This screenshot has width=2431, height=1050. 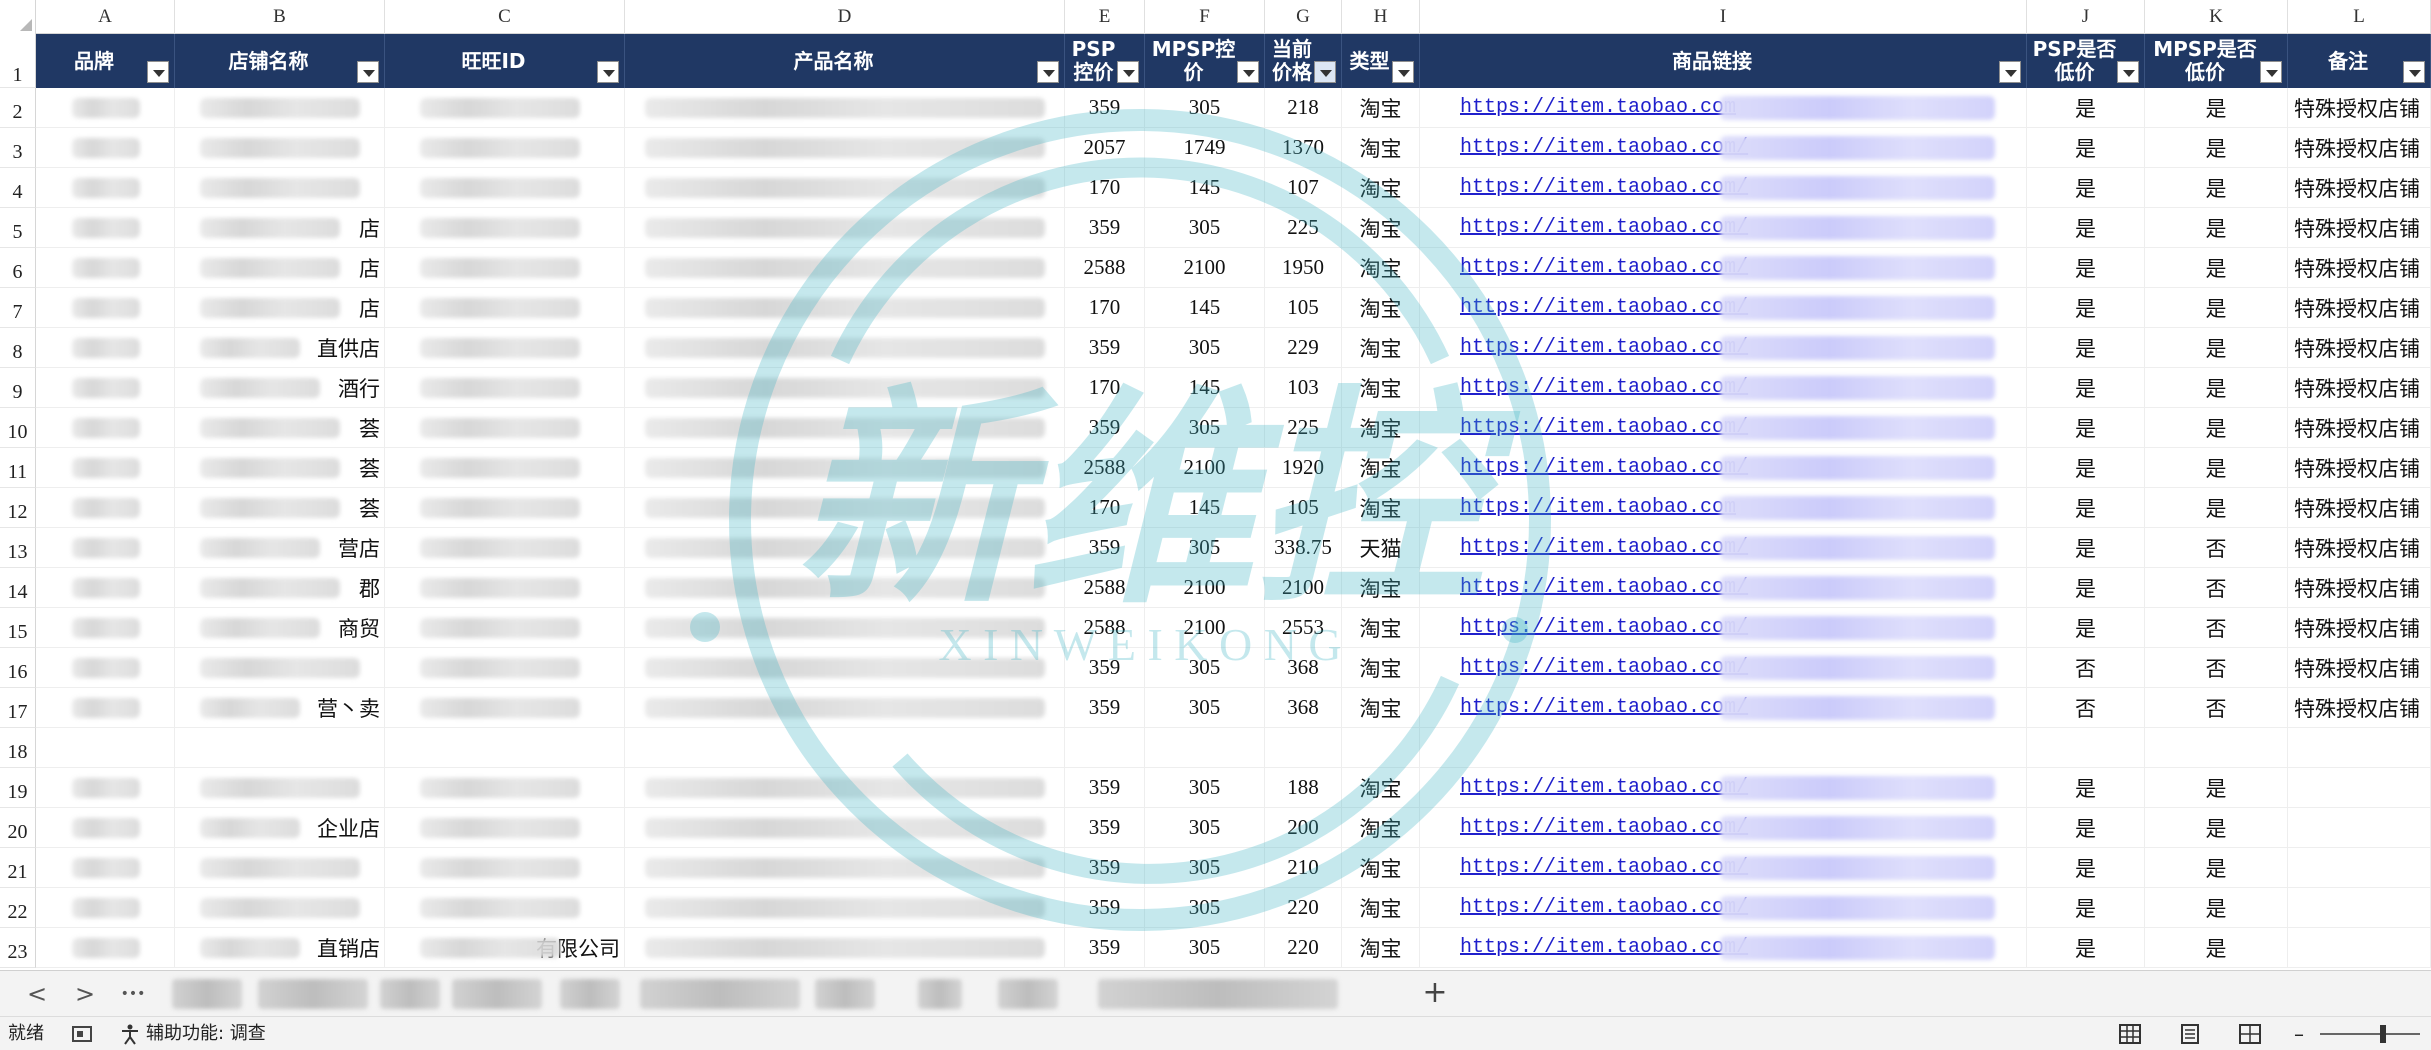 What do you see at coordinates (280, 17) in the screenshot?
I see `column-header-b: B` at bounding box center [280, 17].